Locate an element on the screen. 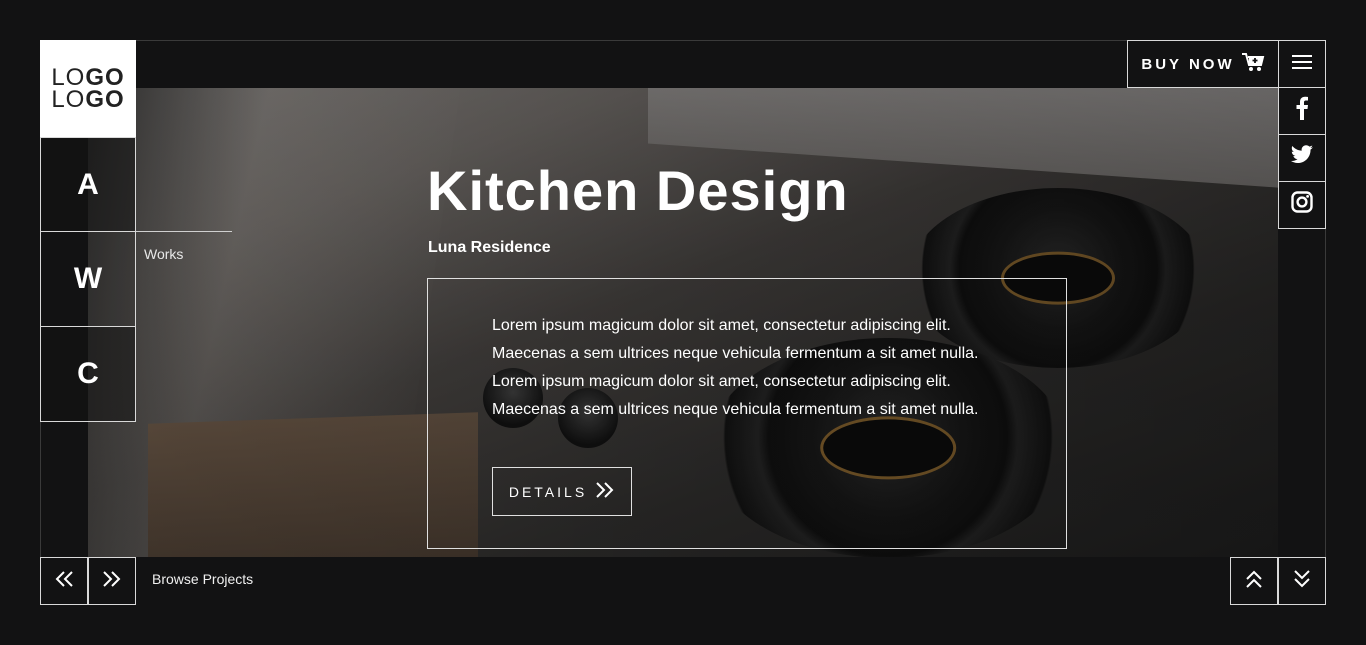 This screenshot has width=1366, height=645. left-nav: A W C is located at coordinates (88, 279).